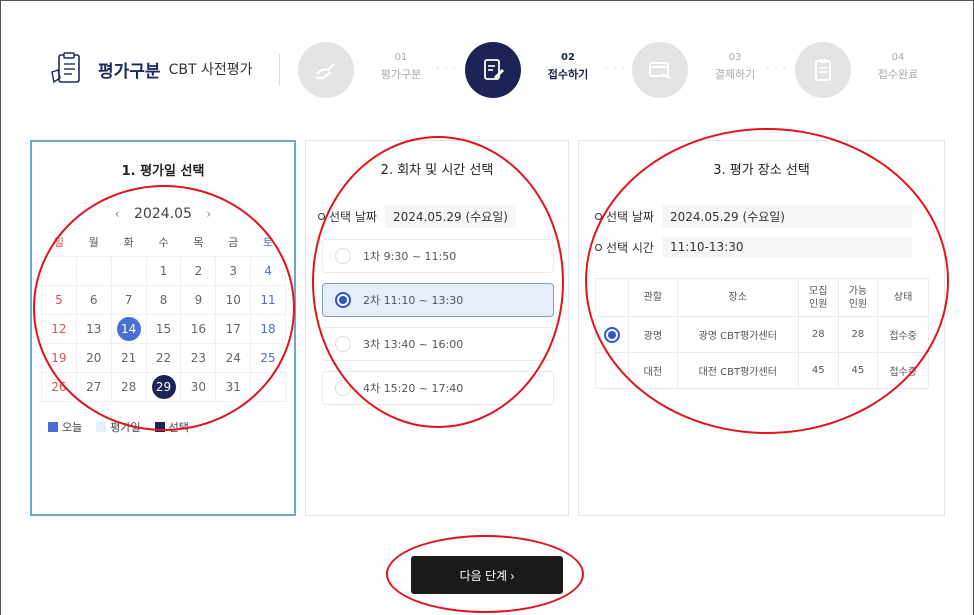  I want to click on step-4: 04 접수완료, so click(856, 70).